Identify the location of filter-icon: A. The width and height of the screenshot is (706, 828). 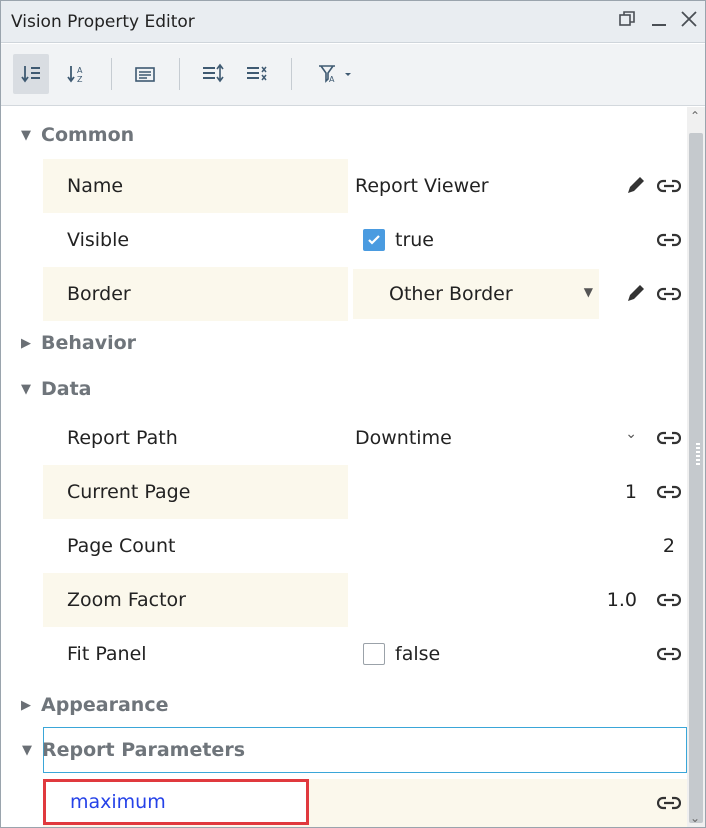
(335, 74).